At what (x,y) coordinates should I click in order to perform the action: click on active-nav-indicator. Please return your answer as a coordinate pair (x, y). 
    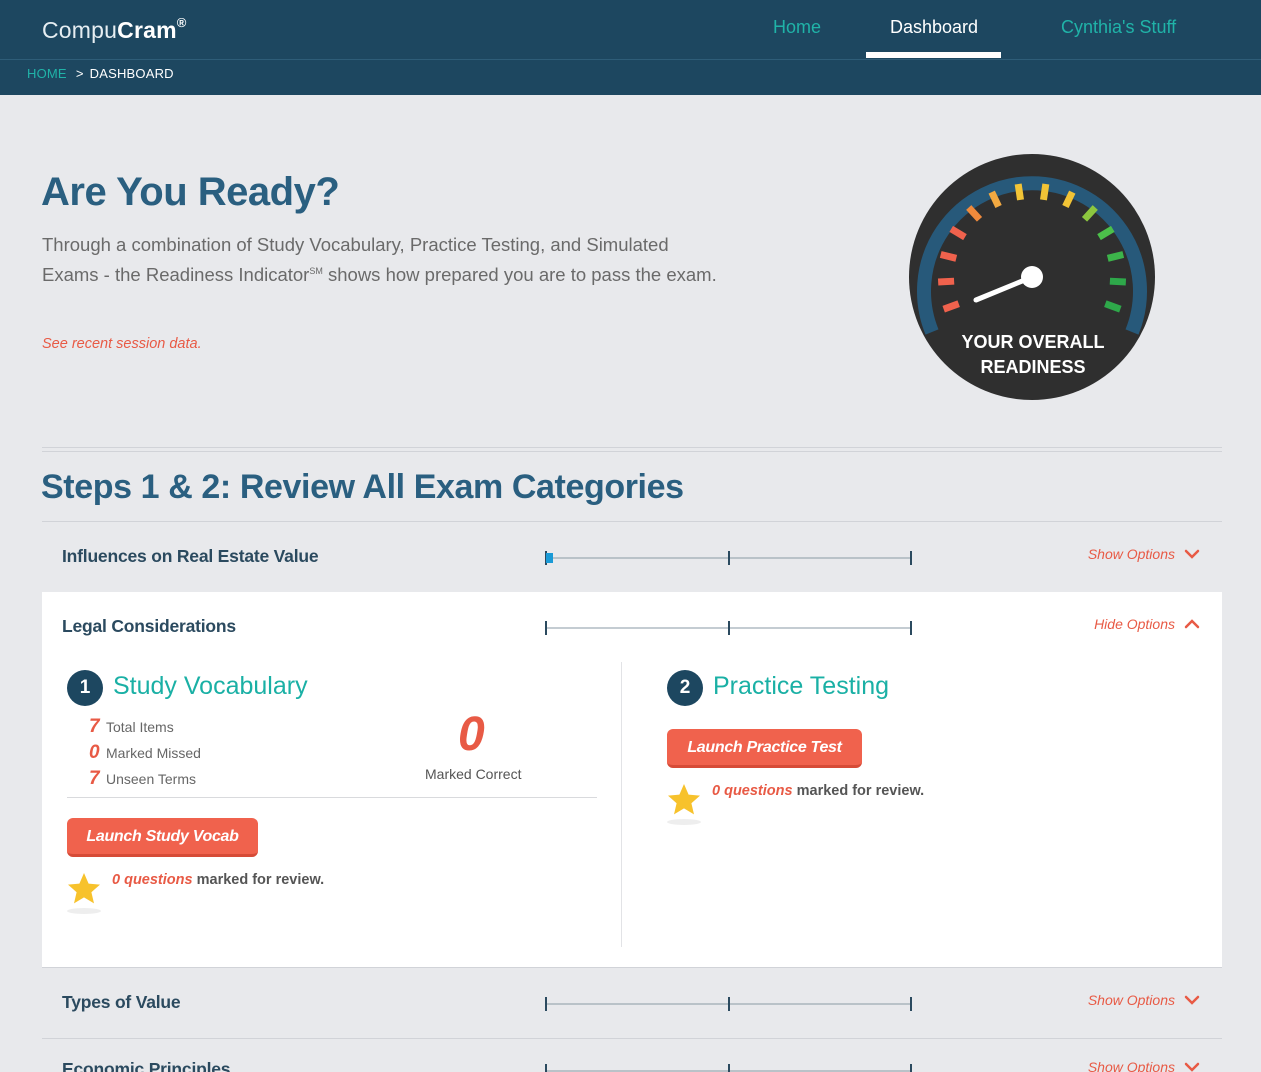
    Looking at the image, I should click on (933, 55).